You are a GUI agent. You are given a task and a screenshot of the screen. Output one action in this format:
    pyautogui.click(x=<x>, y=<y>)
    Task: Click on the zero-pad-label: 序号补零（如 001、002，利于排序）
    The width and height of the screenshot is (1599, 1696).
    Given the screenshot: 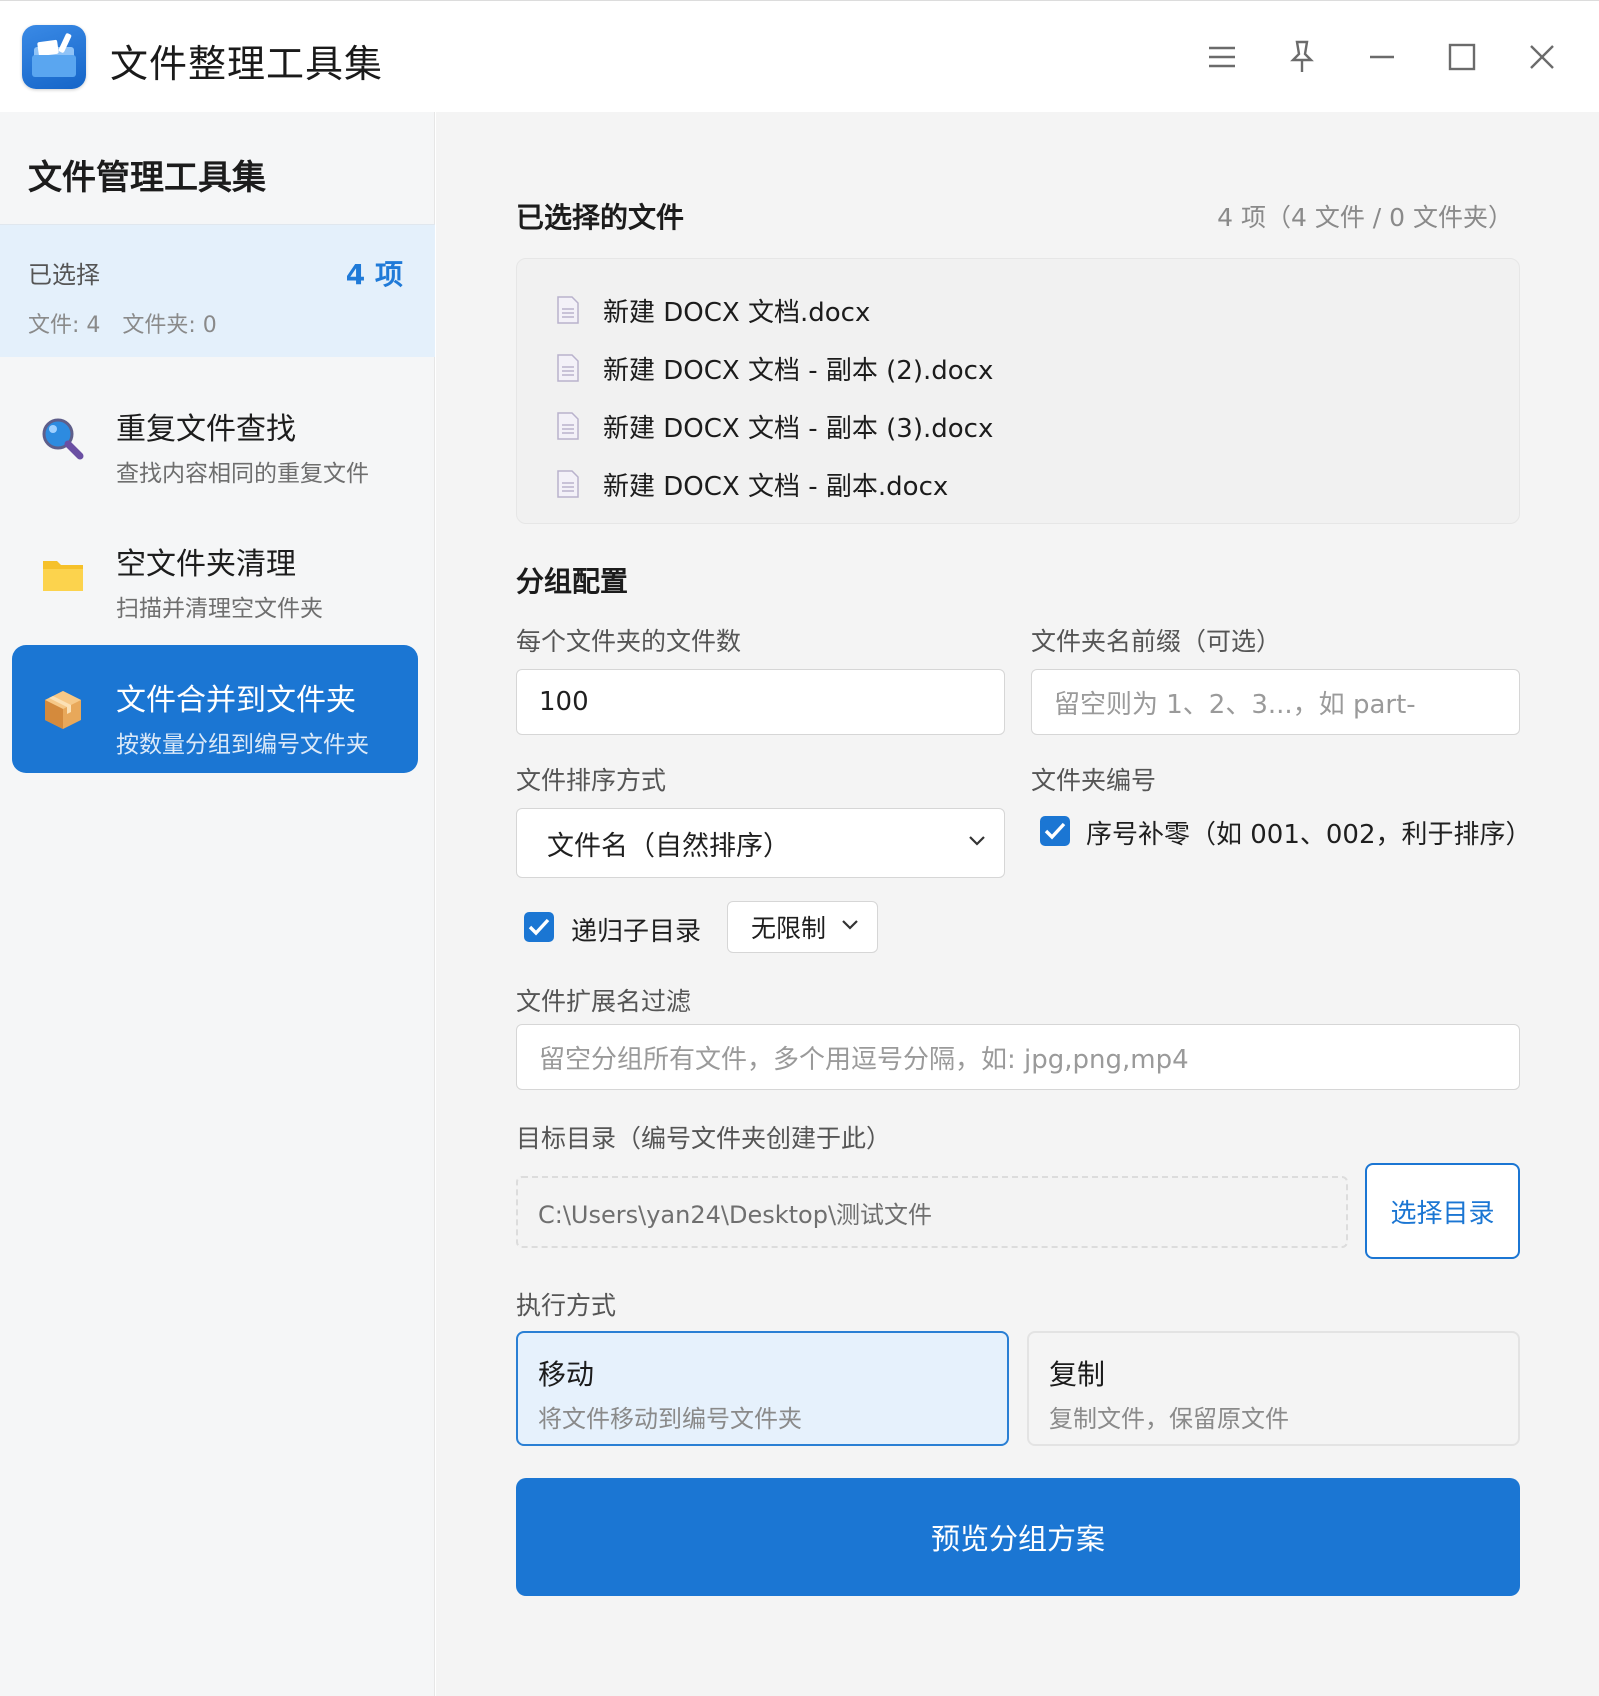 What is the action you would take?
    pyautogui.click(x=1309, y=832)
    